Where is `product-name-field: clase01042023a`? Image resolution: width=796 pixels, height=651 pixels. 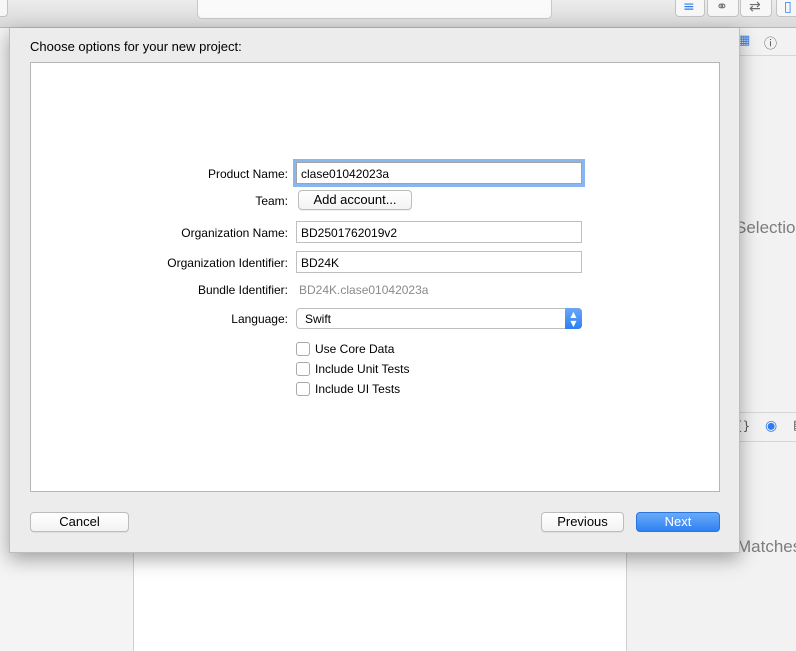
product-name-field: clase01042023a is located at coordinates (439, 173).